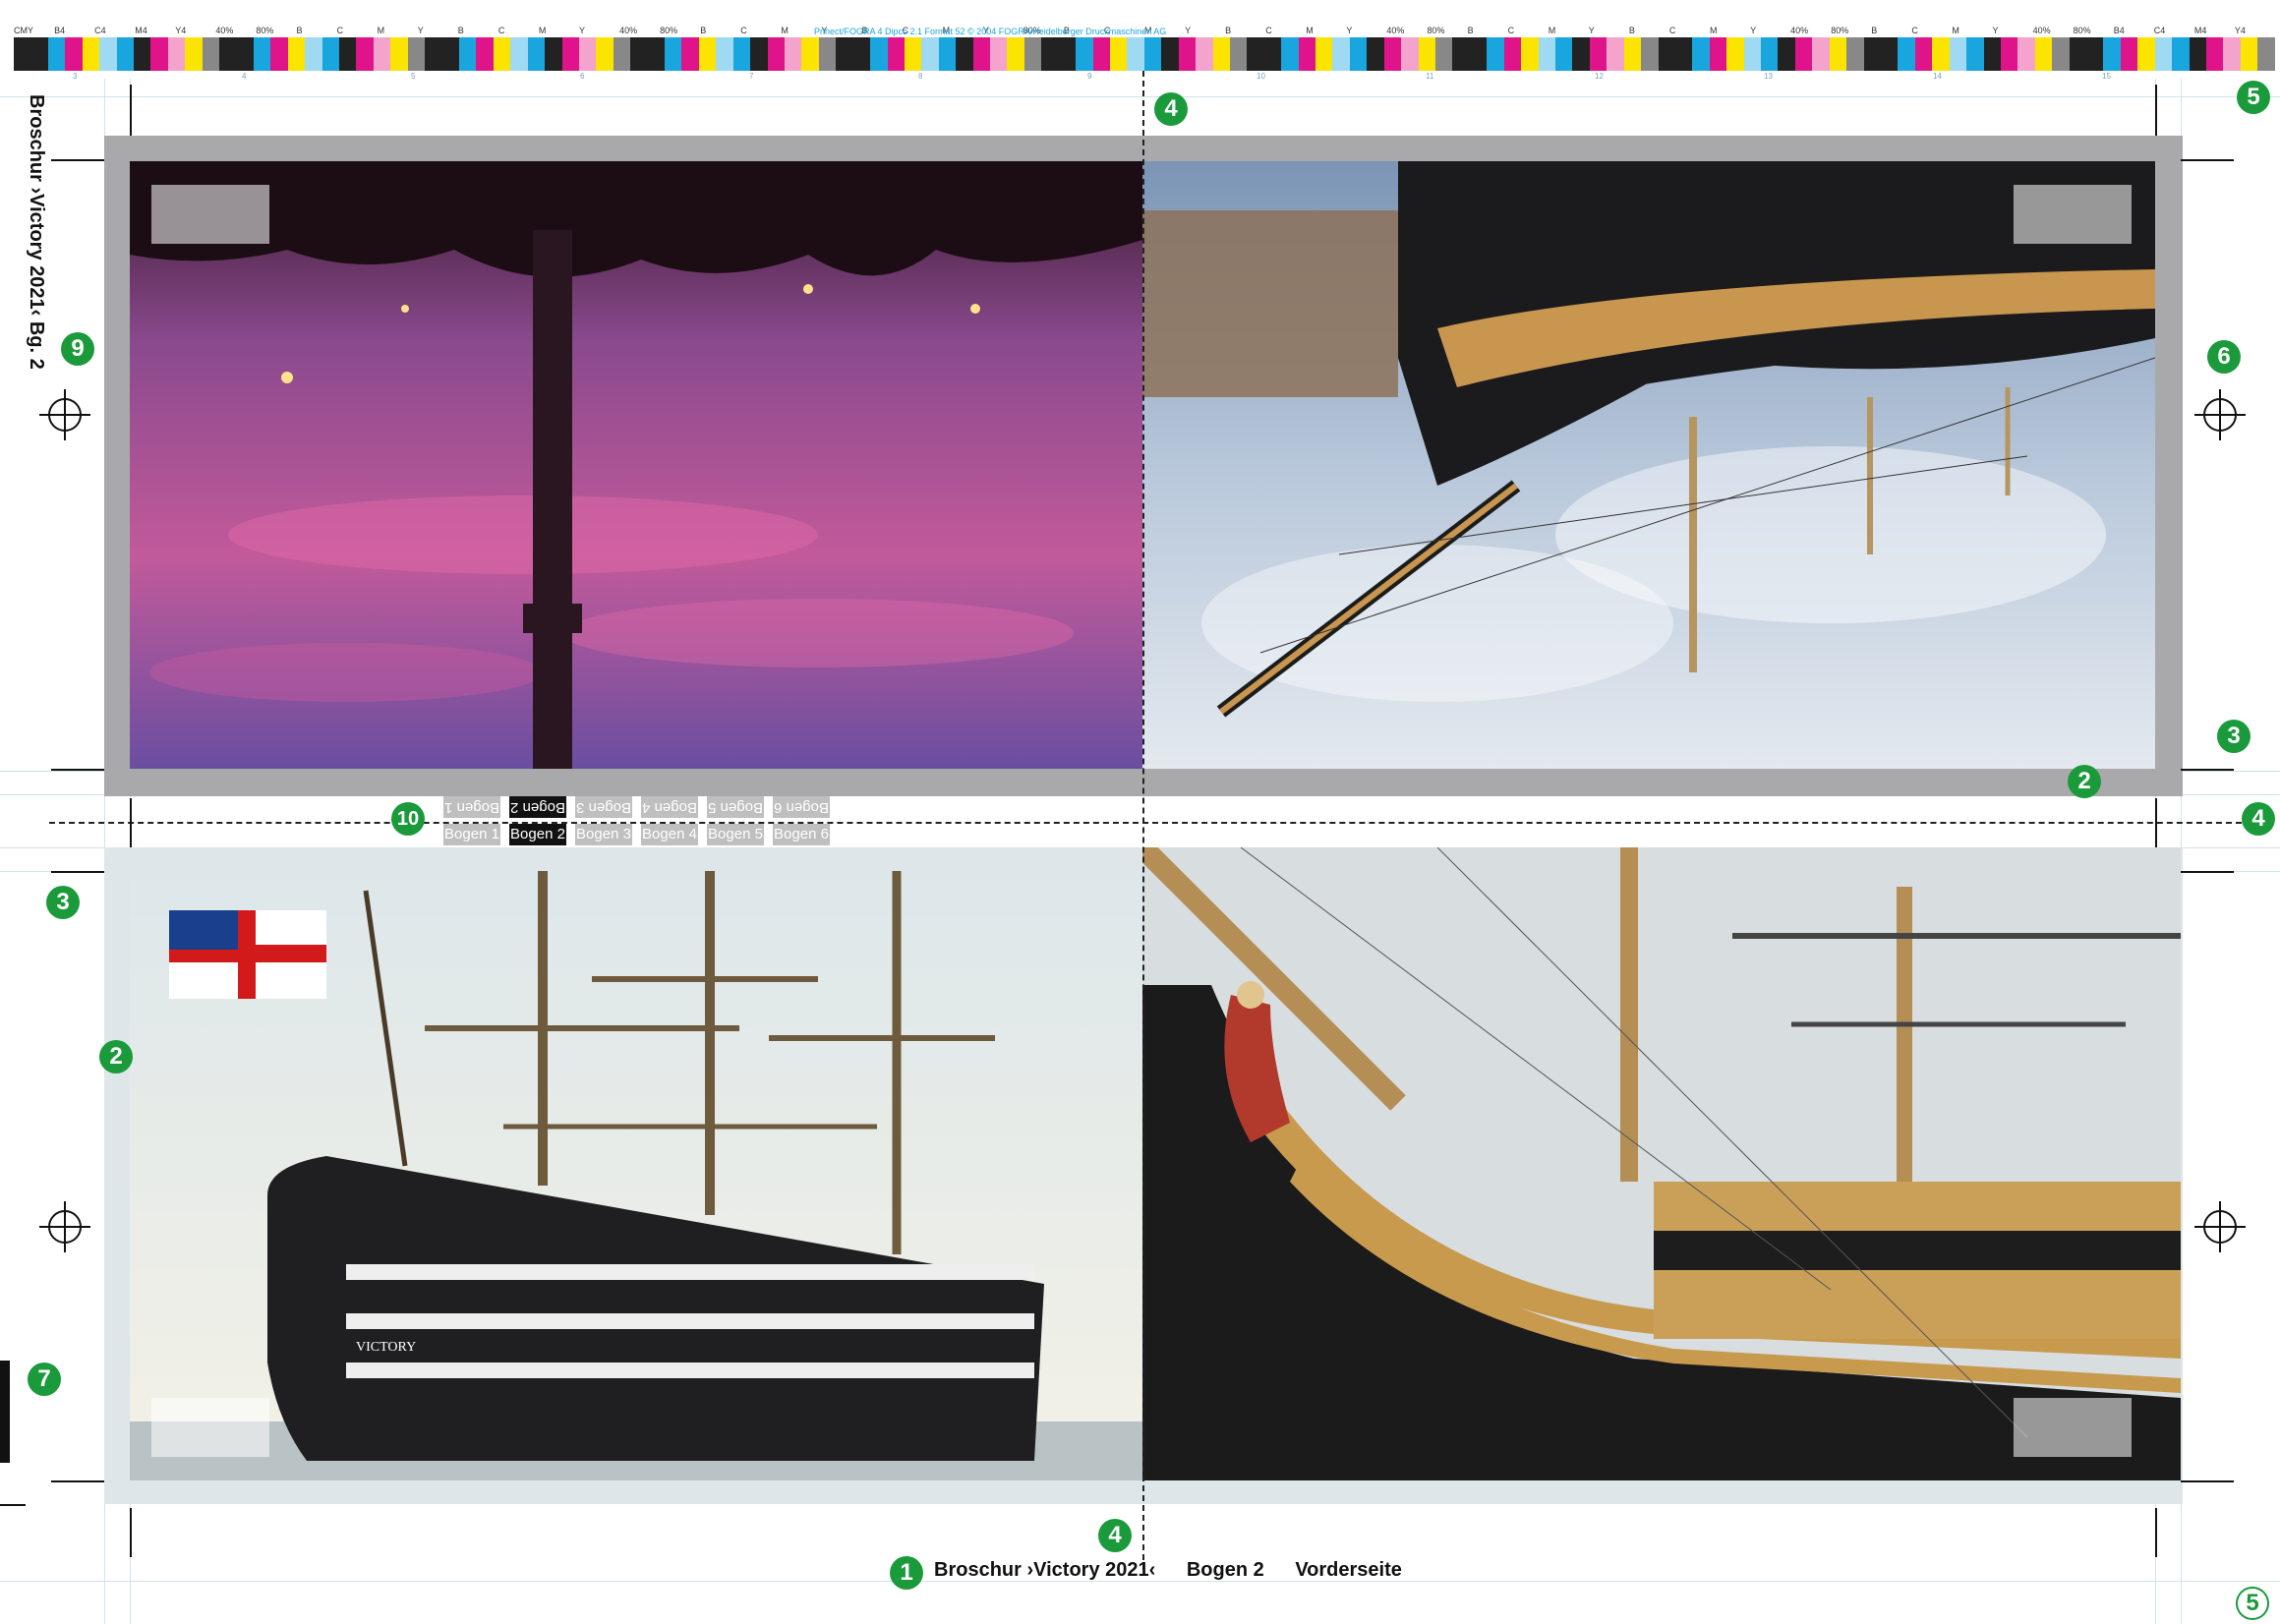  Describe the element at coordinates (116, 1056) in the screenshot. I see `marker-badge-2: 2` at that location.